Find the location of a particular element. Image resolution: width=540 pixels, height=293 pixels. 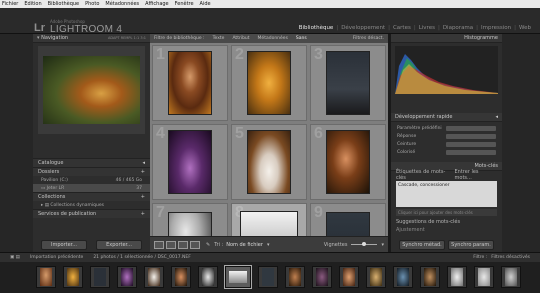

volume-row: Pavilion (C:) 46 / 465 Go is located at coordinates (91, 180).